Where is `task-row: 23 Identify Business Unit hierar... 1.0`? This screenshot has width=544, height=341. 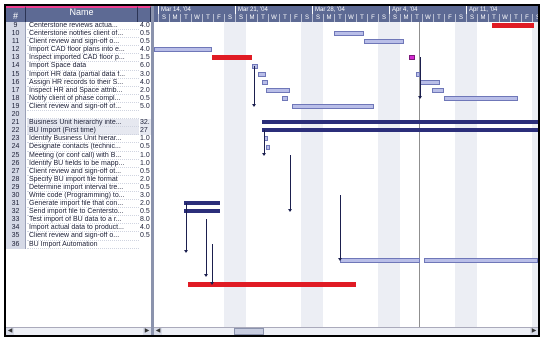 task-row: 23 Identify Business Unit hierar... 1.0 is located at coordinates (78, 139).